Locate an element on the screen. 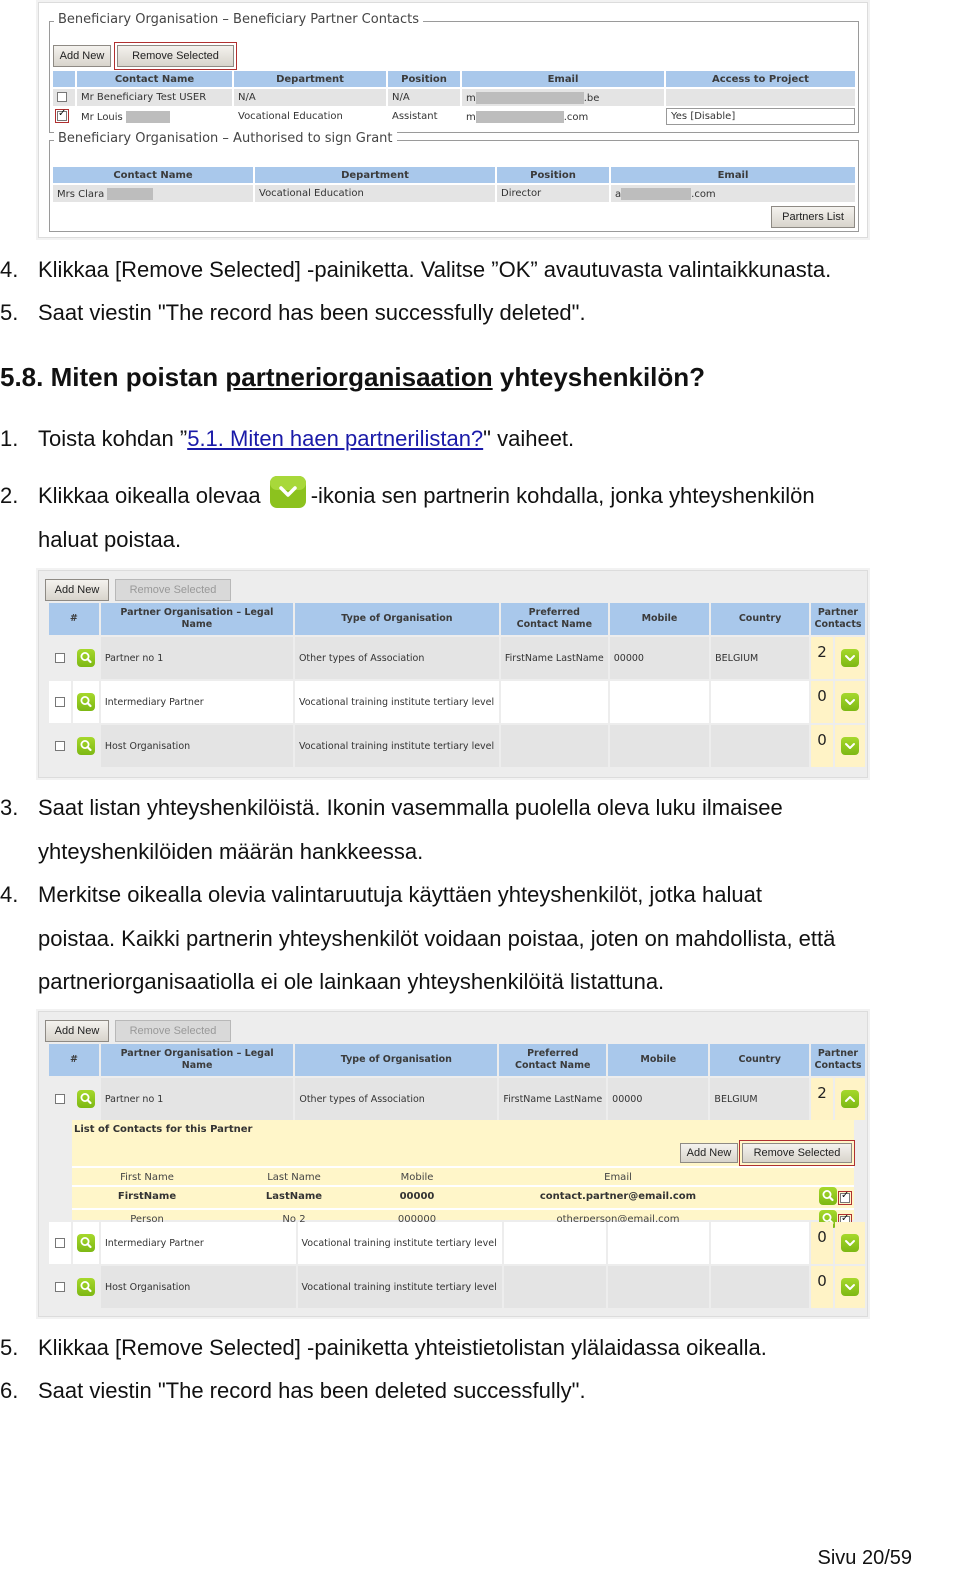  section-link: 5.1. Miten haen partnerilistan? is located at coordinates (335, 438).